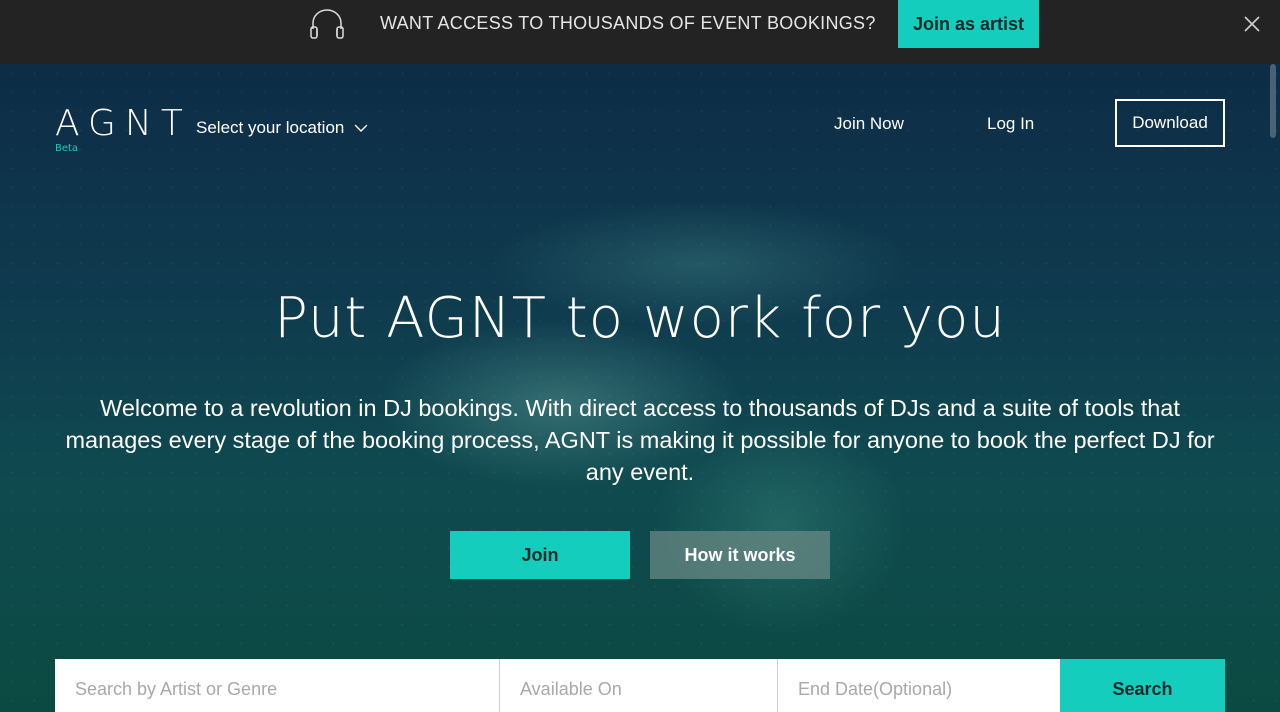 The width and height of the screenshot is (1280, 712). I want to click on download-button: Download, so click(1170, 123).